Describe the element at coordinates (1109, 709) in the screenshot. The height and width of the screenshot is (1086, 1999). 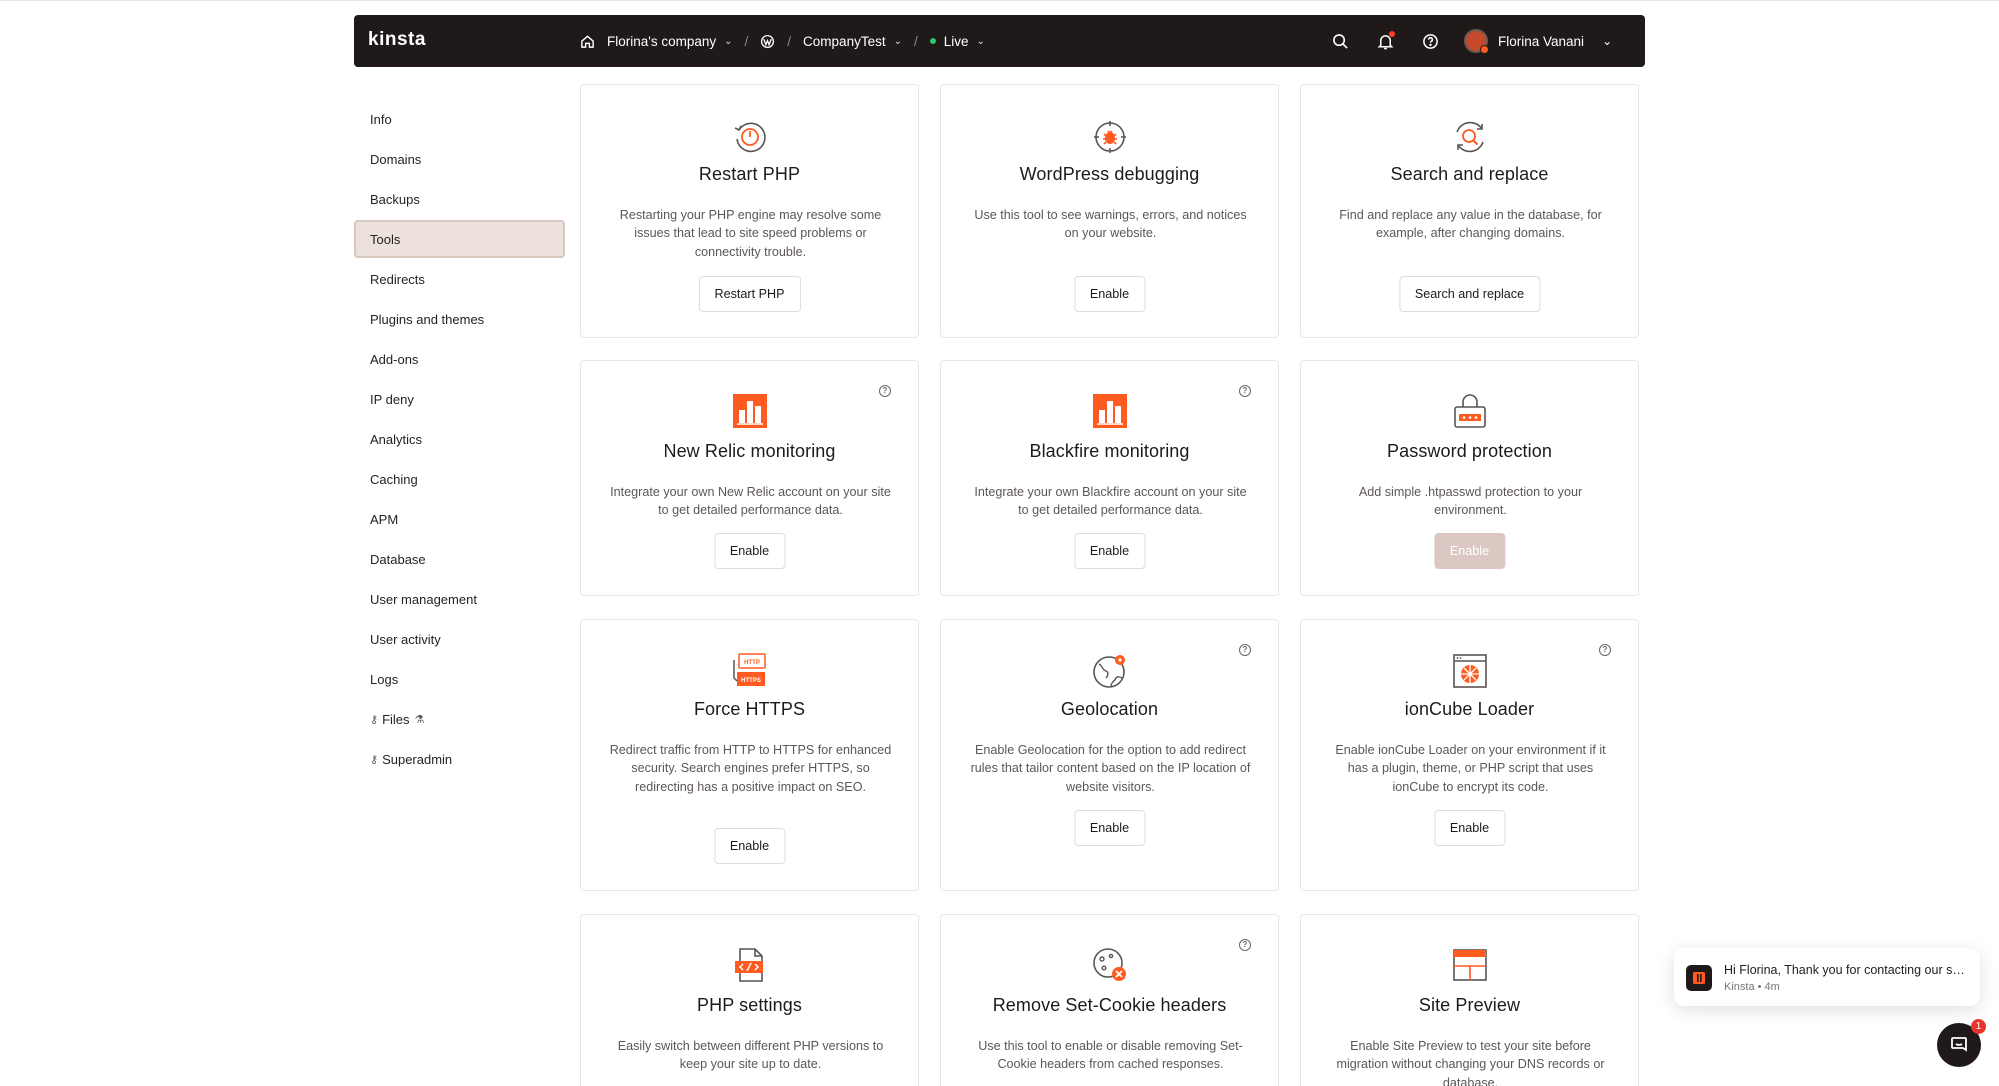
I see `tool-title: Geolocation` at that location.